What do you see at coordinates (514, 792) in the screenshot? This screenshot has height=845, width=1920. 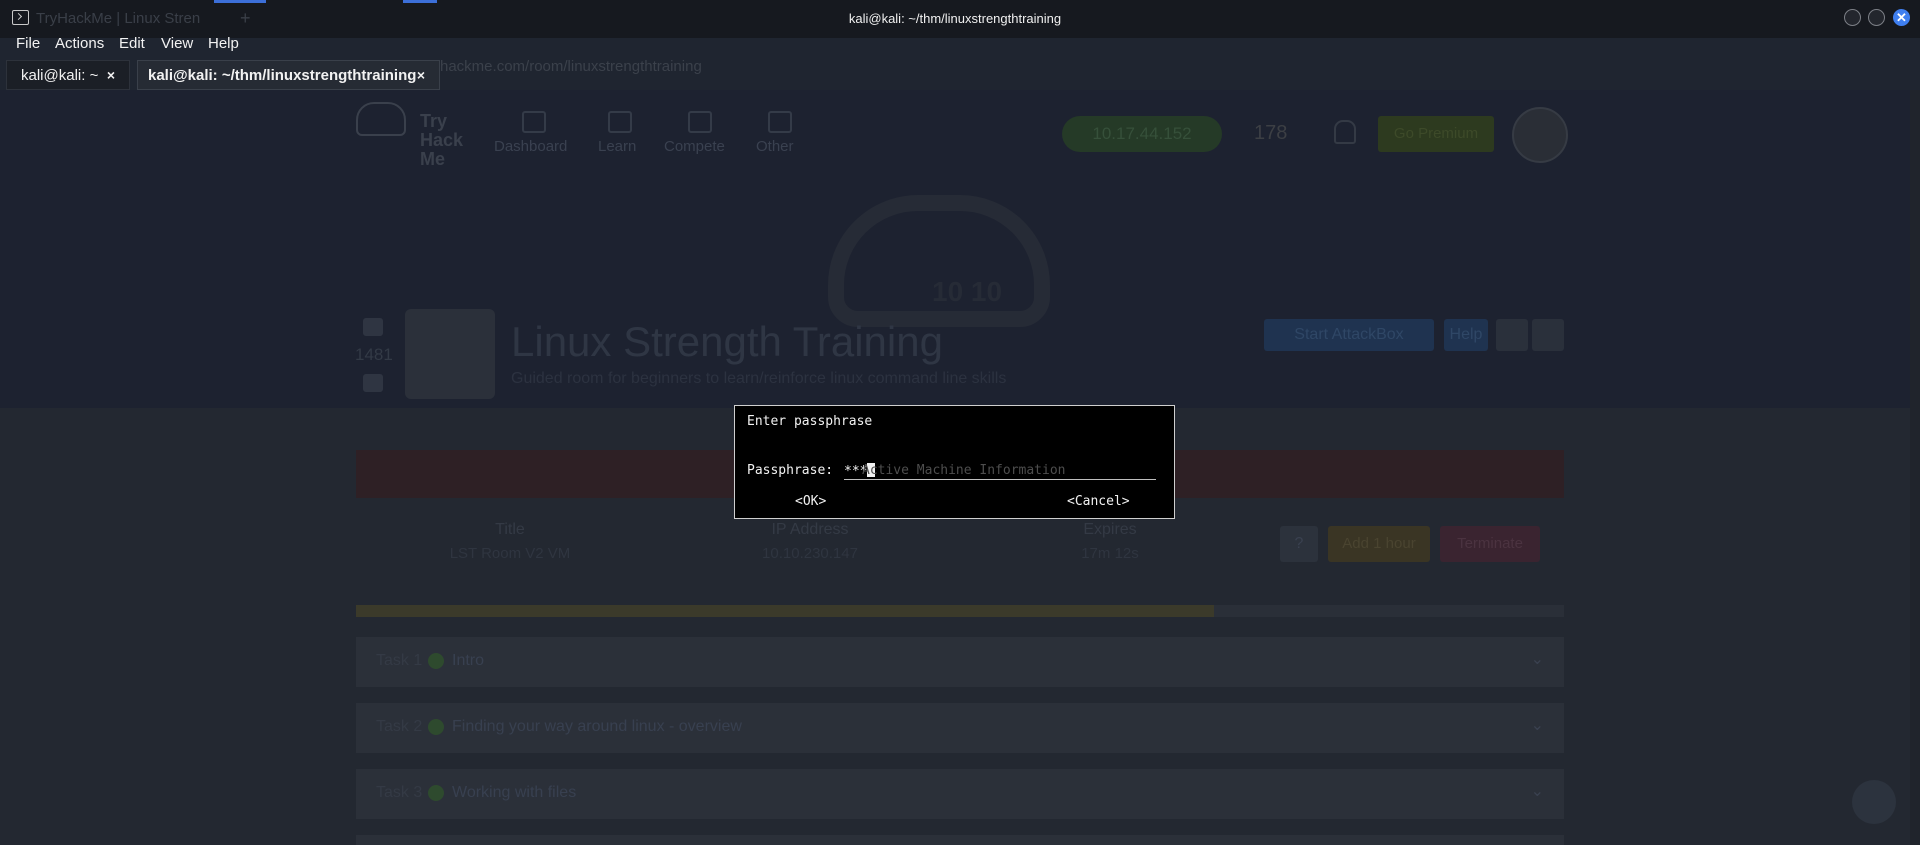 I see `task-title: Working with files` at bounding box center [514, 792].